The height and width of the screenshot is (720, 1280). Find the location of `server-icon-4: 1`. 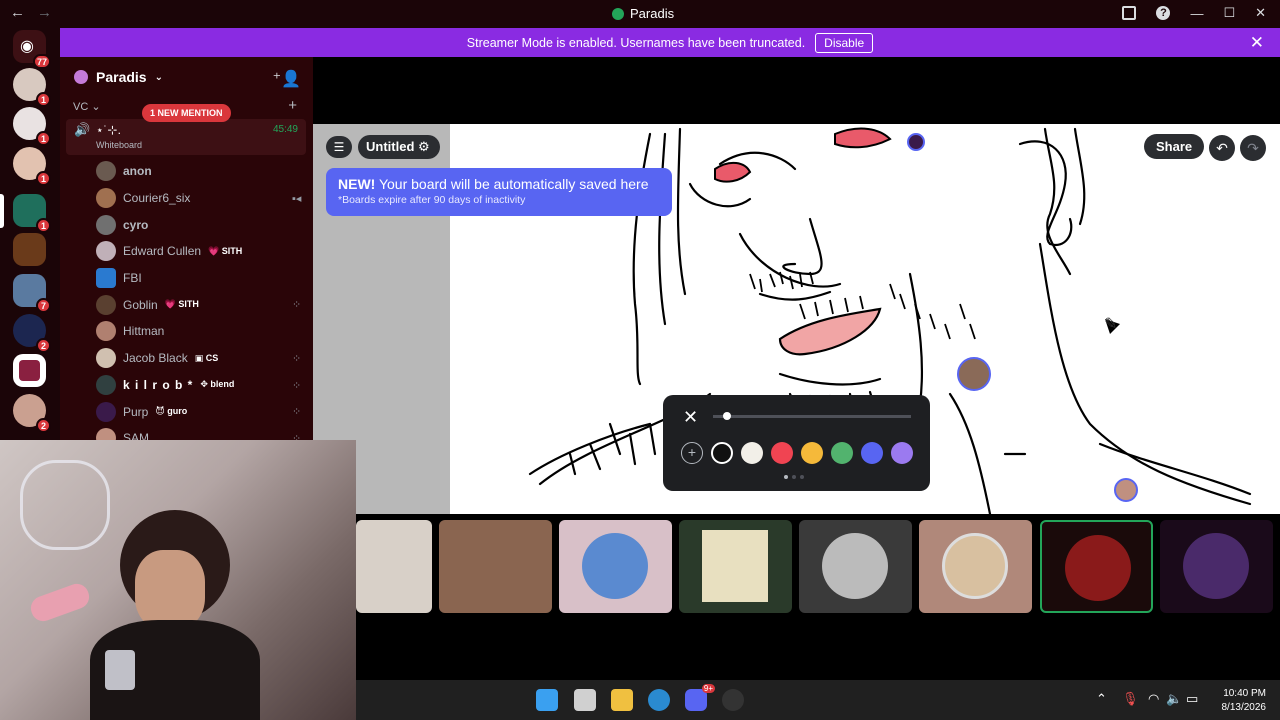

server-icon-4: 1 is located at coordinates (32, 213).